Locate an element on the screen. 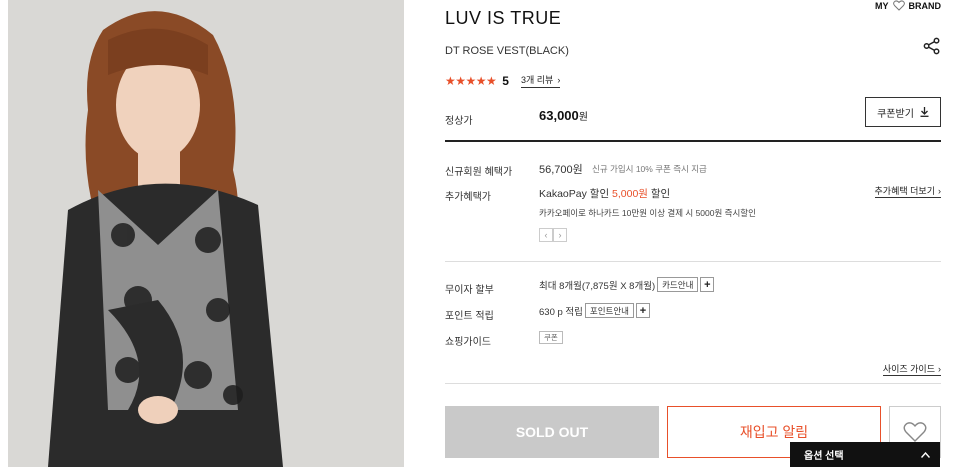 This screenshot has height=467, width=960. star-rating: ★★★★★ is located at coordinates (471, 80).